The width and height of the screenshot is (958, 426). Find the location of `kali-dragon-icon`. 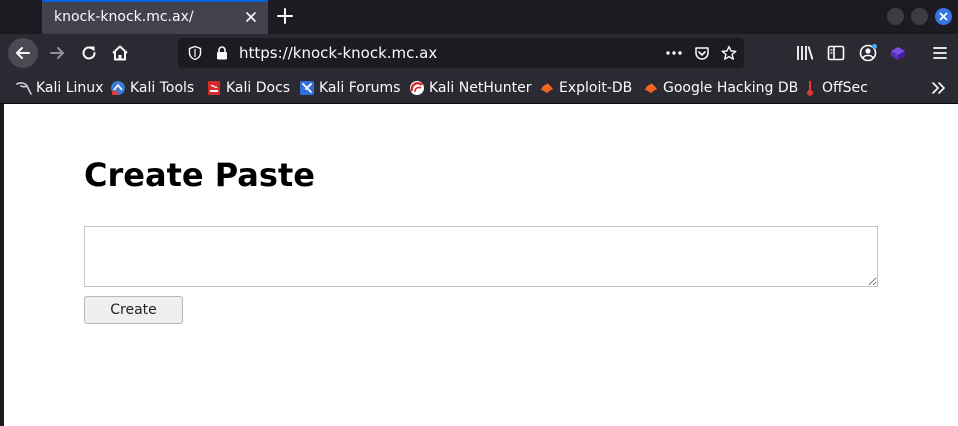

kali-dragon-icon is located at coordinates (24, 88).